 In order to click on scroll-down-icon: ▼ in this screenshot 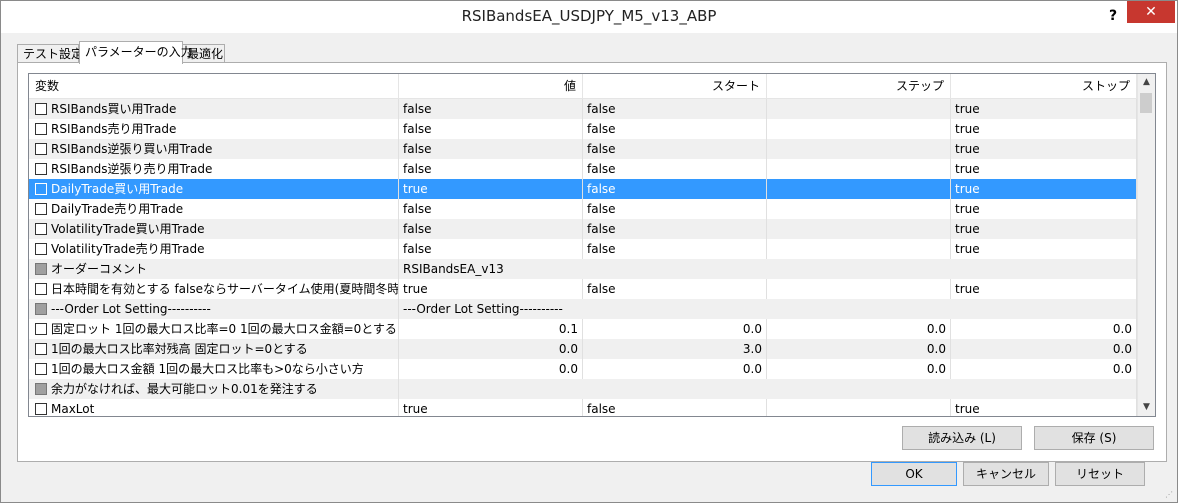, I will do `click(1146, 407)`.